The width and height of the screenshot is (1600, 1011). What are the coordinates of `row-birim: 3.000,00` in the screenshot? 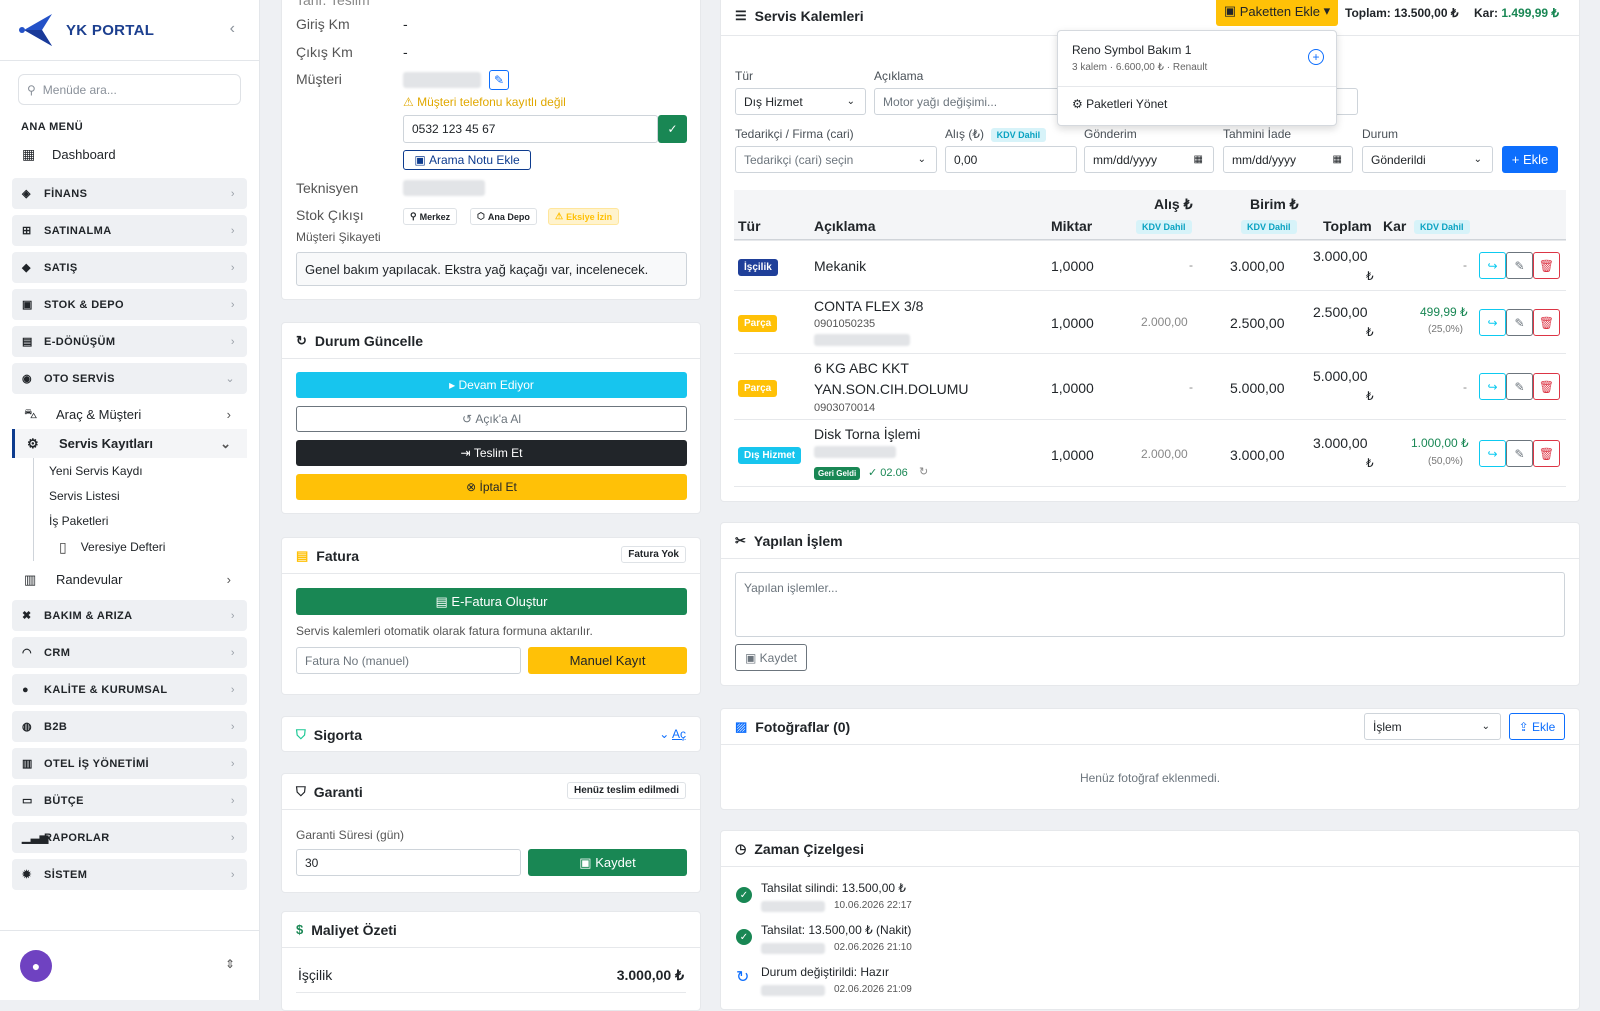 It's located at (1257, 266).